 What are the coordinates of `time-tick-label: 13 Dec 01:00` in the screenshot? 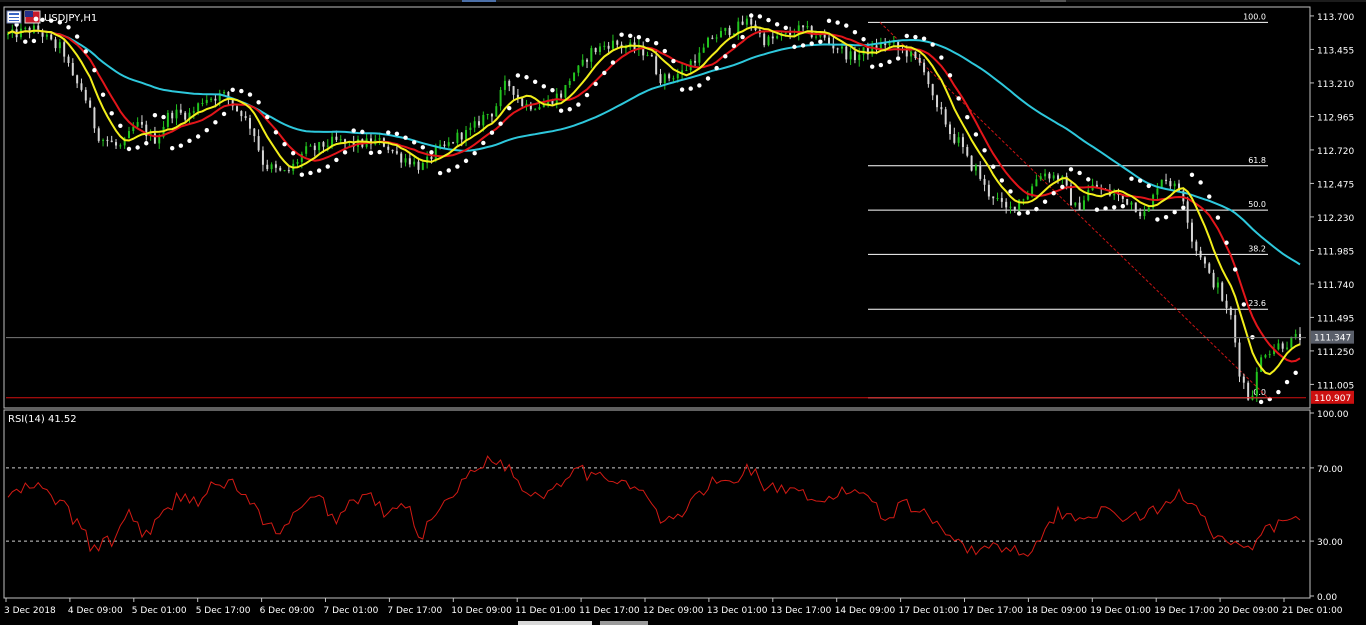 It's located at (737, 611).